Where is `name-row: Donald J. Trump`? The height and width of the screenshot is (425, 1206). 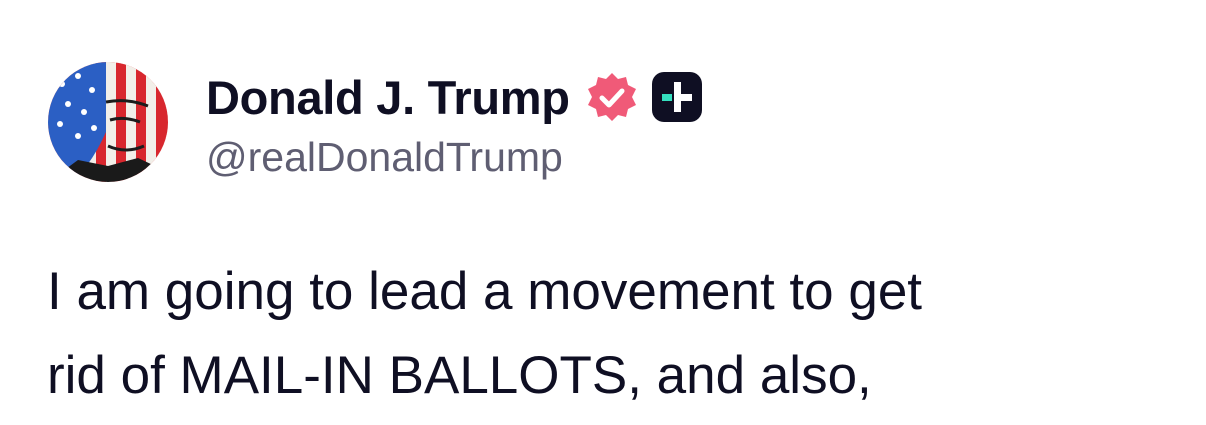
name-row: Donald J. Trump is located at coordinates (455, 97).